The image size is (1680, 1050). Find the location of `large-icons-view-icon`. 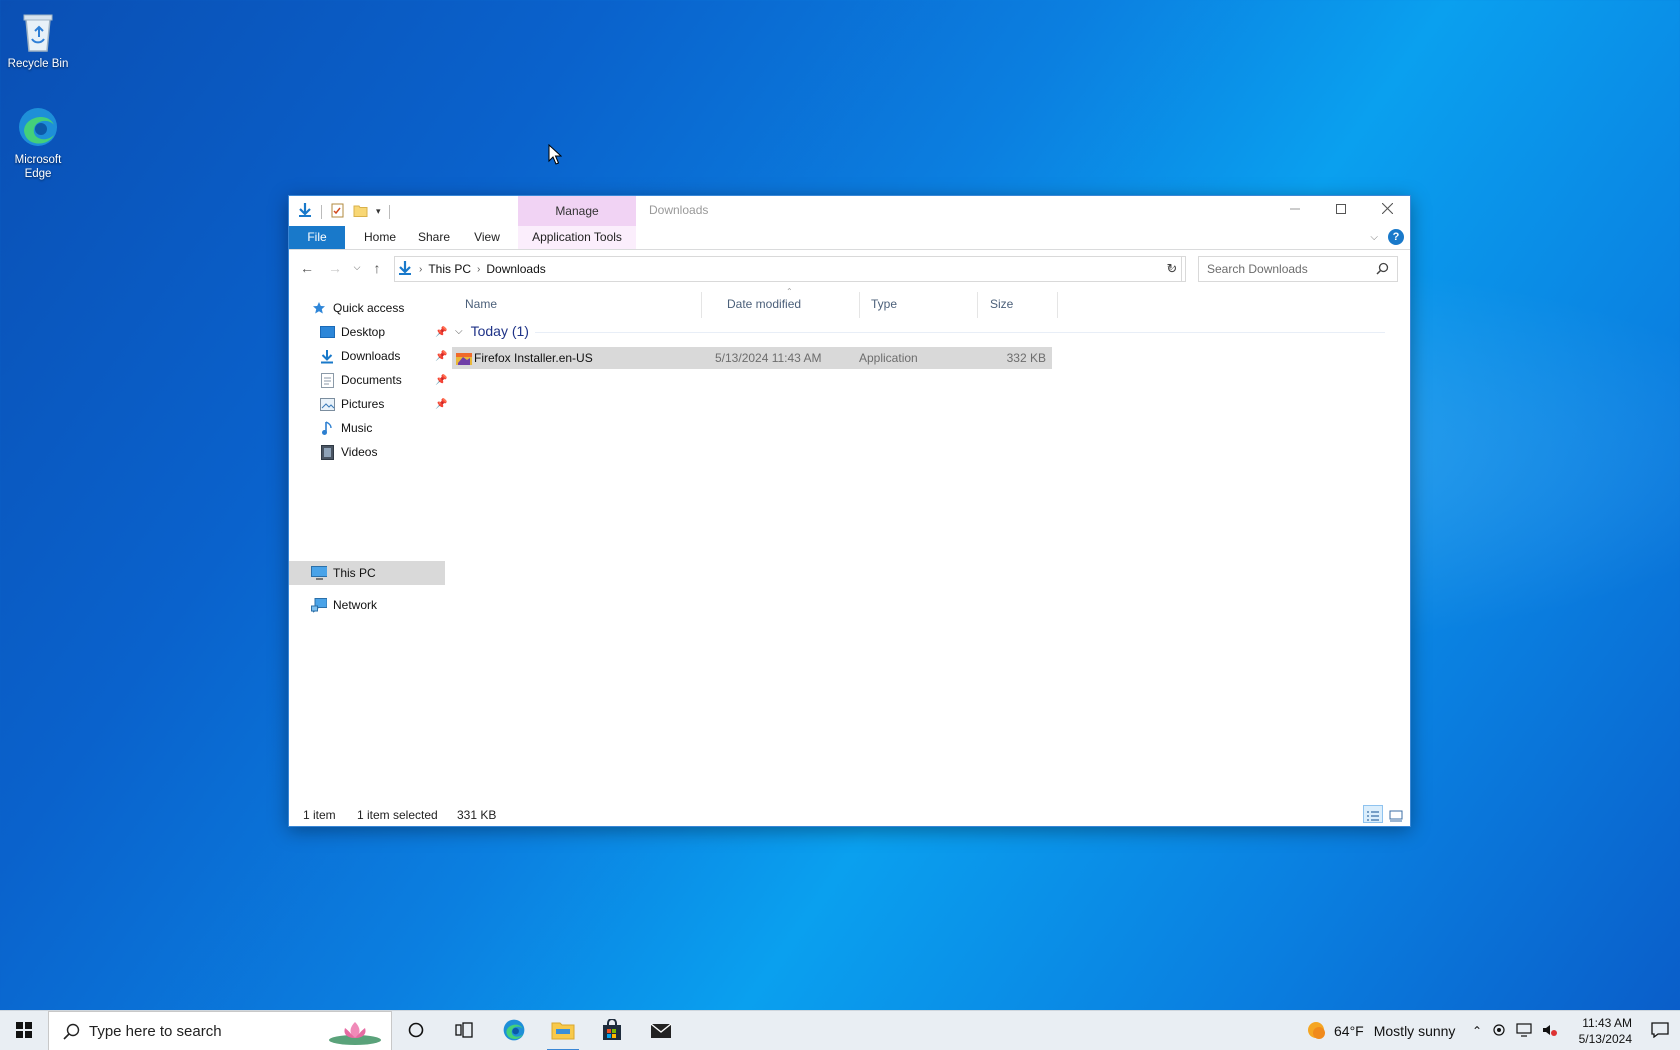

large-icons-view-icon is located at coordinates (1396, 817).